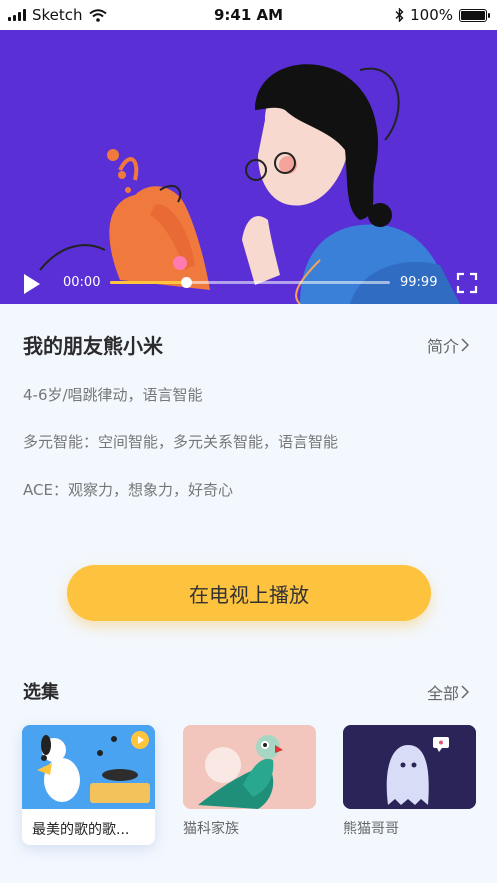  I want to click on progress-handle, so click(186, 282).